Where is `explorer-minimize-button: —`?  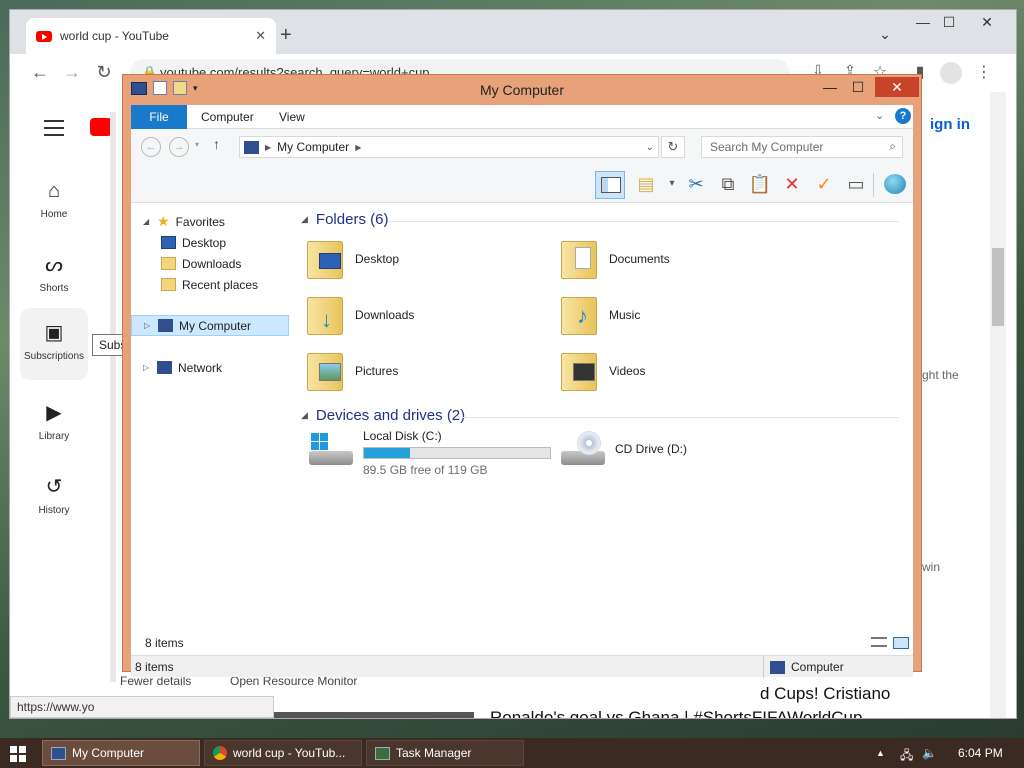
explorer-minimize-button: — is located at coordinates (830, 87).